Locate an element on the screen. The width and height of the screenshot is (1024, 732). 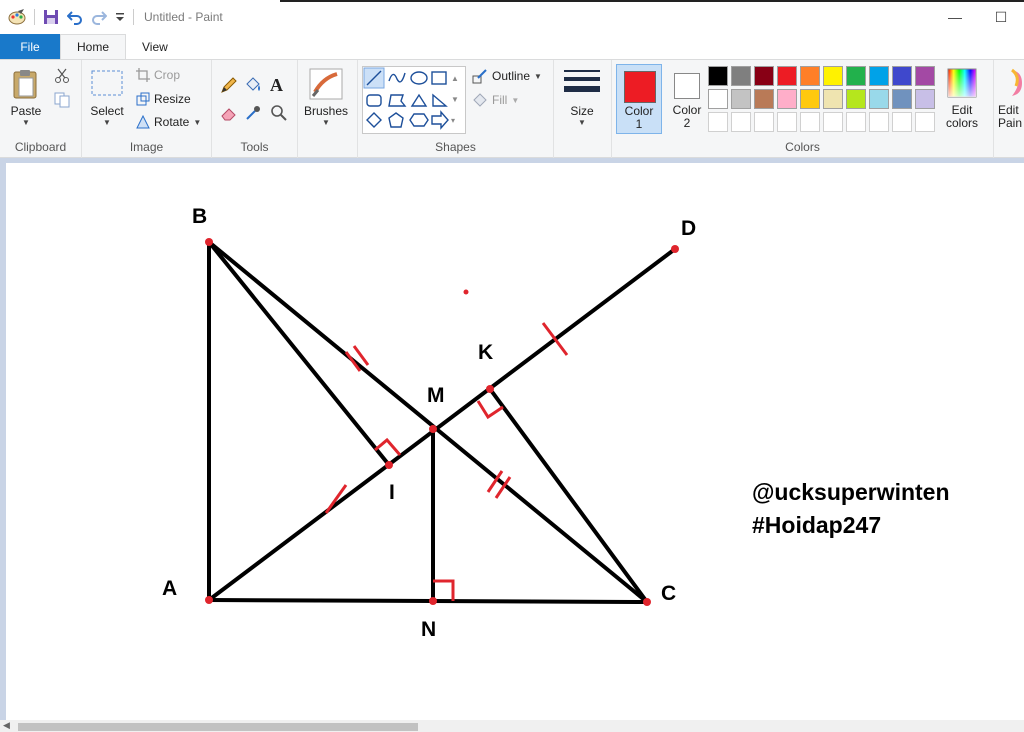
rotate-icon is located at coordinates (143, 122).